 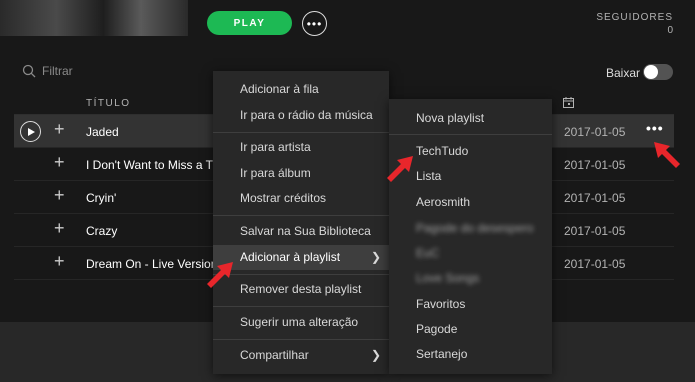 What do you see at coordinates (470, 253) in the screenshot?
I see `playlist-item: EuC` at bounding box center [470, 253].